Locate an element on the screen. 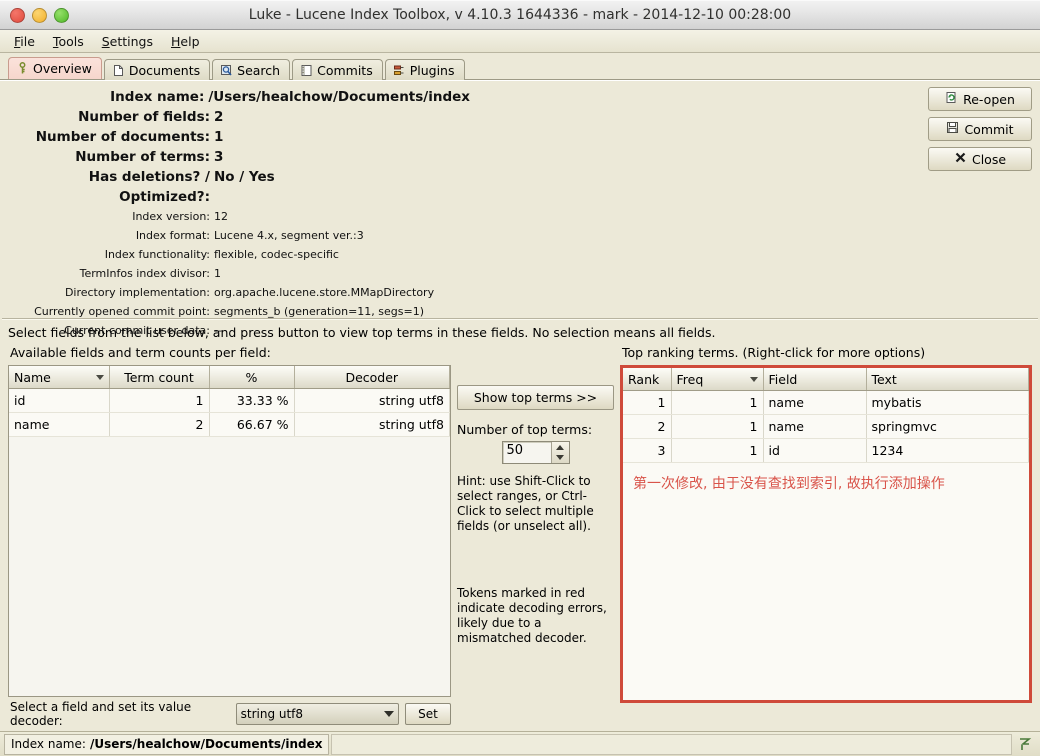 Image resolution: width=1040 pixels, height=756 pixels. menu-file-label: ile is located at coordinates (27, 41).